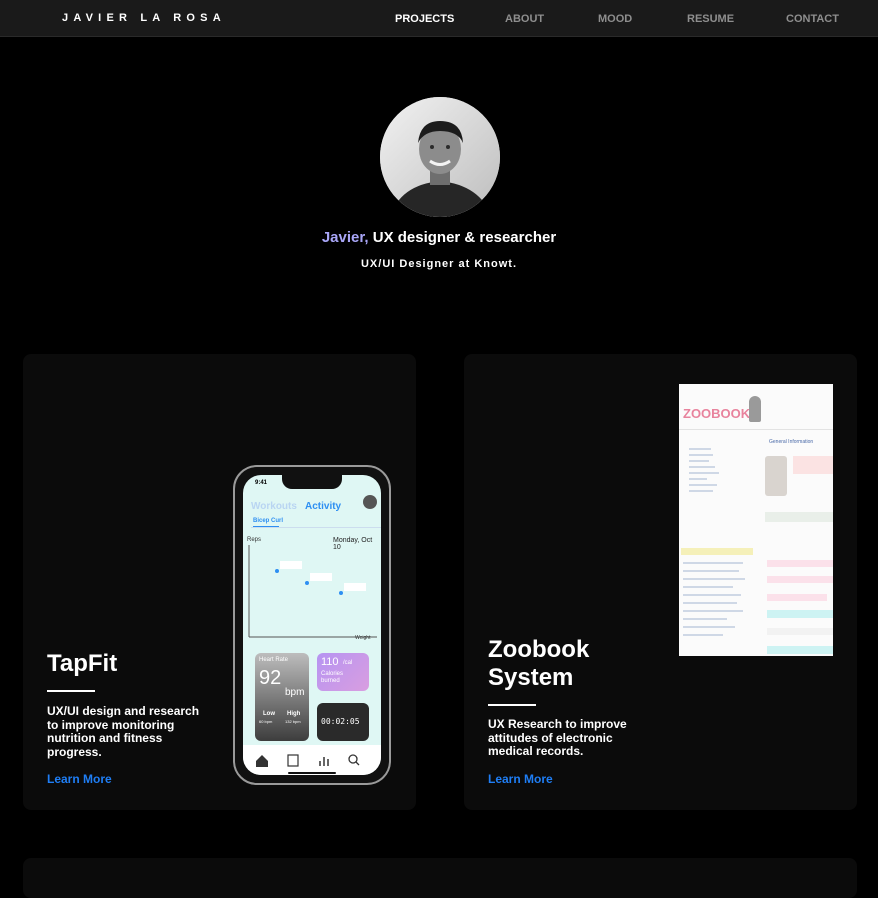  I want to click on high-label: High, so click(294, 714).